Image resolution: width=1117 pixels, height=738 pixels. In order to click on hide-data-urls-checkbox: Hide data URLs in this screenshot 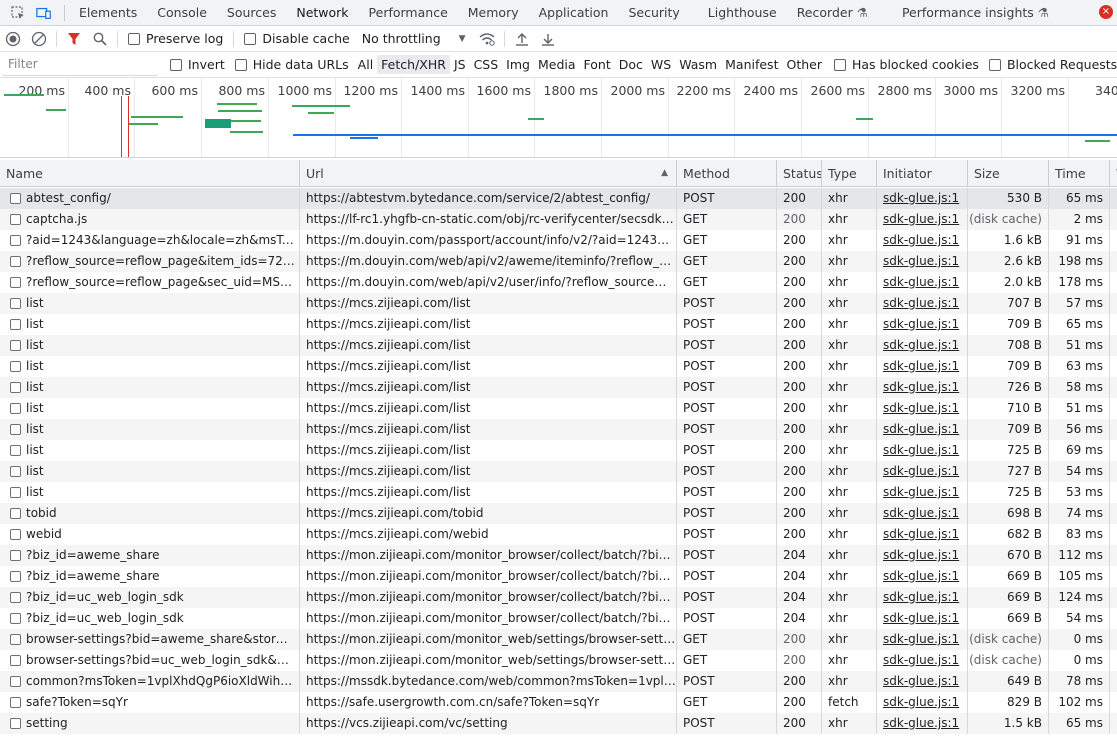, I will do `click(291, 64)`.